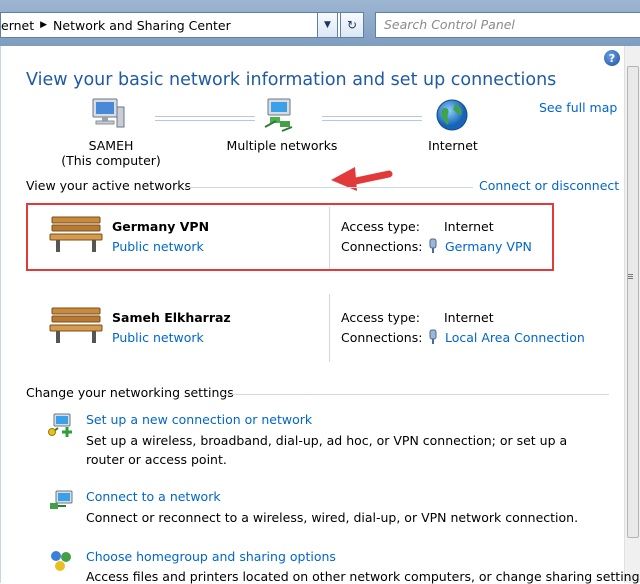  What do you see at coordinates (452, 115) in the screenshot?
I see `internet-globe-icon` at bounding box center [452, 115].